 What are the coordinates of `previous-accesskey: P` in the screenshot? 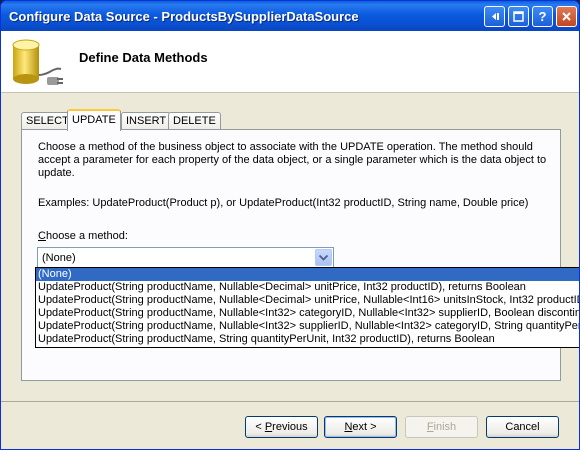 It's located at (268, 427).